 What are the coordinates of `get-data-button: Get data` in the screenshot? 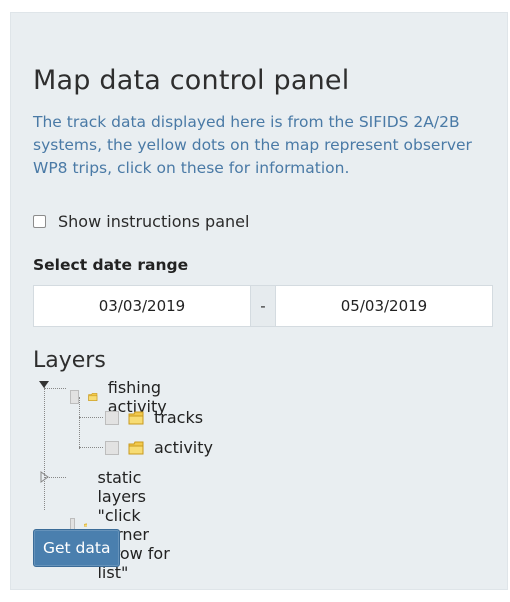 It's located at (77, 548).